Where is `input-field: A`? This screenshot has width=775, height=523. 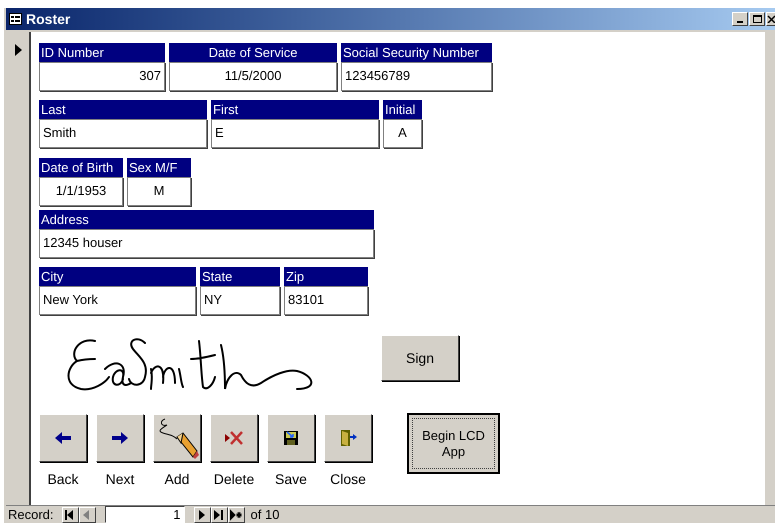 input-field: A is located at coordinates (402, 133).